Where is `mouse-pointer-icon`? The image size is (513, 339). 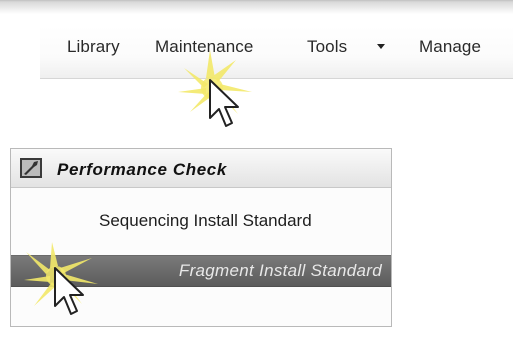 mouse-pointer-icon is located at coordinates (224, 103).